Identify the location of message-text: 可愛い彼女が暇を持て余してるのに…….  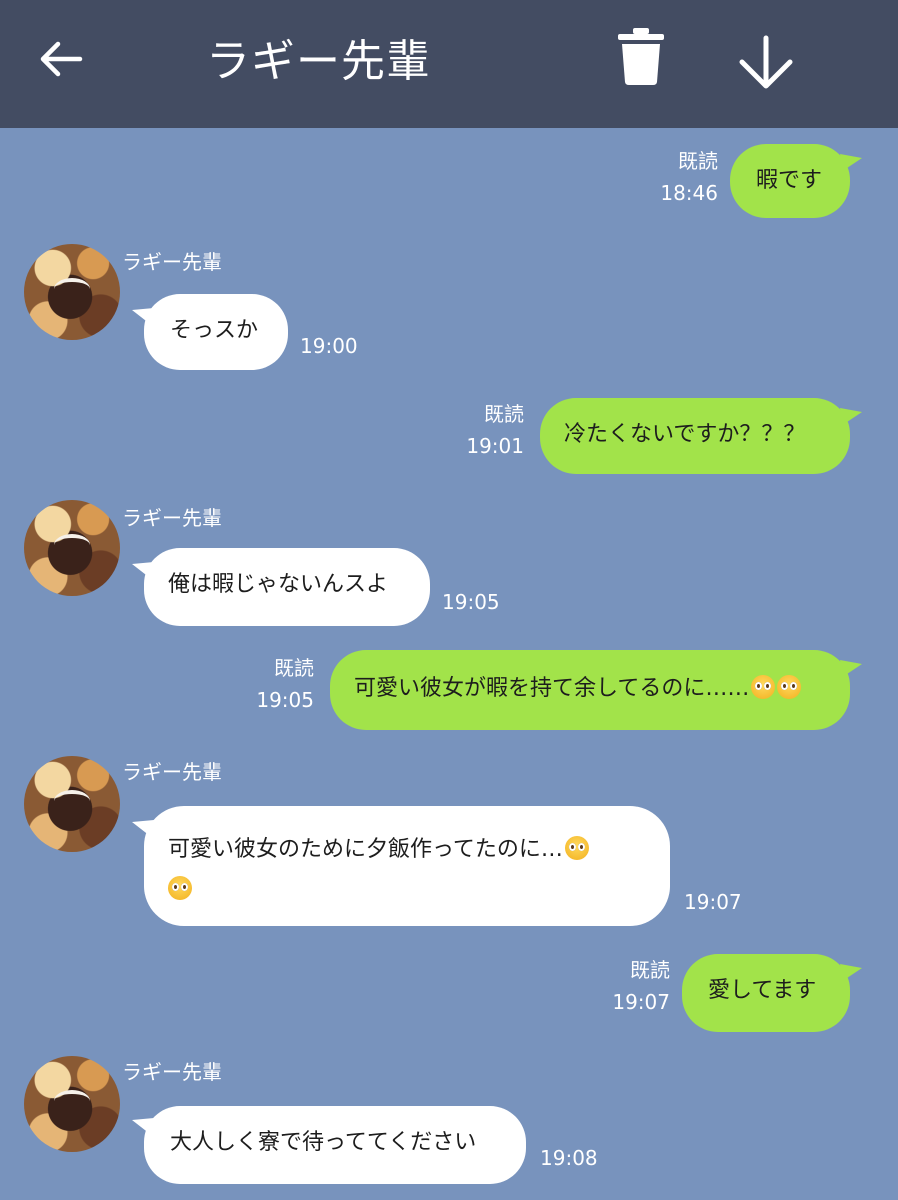
(552, 688).